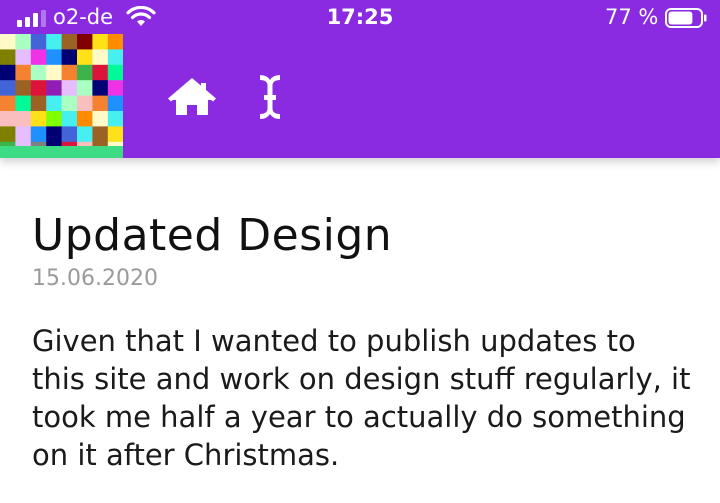  Describe the element at coordinates (686, 18) in the screenshot. I see `battery-icon` at that location.